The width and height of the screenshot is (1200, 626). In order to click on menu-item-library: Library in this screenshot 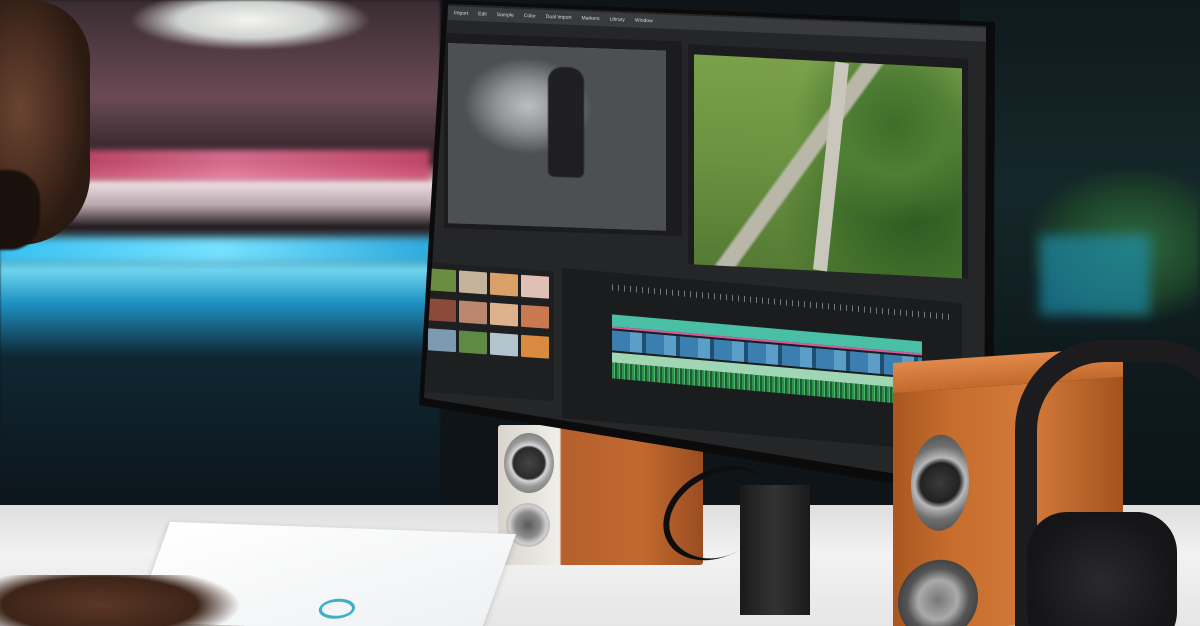, I will do `click(617, 19)`.